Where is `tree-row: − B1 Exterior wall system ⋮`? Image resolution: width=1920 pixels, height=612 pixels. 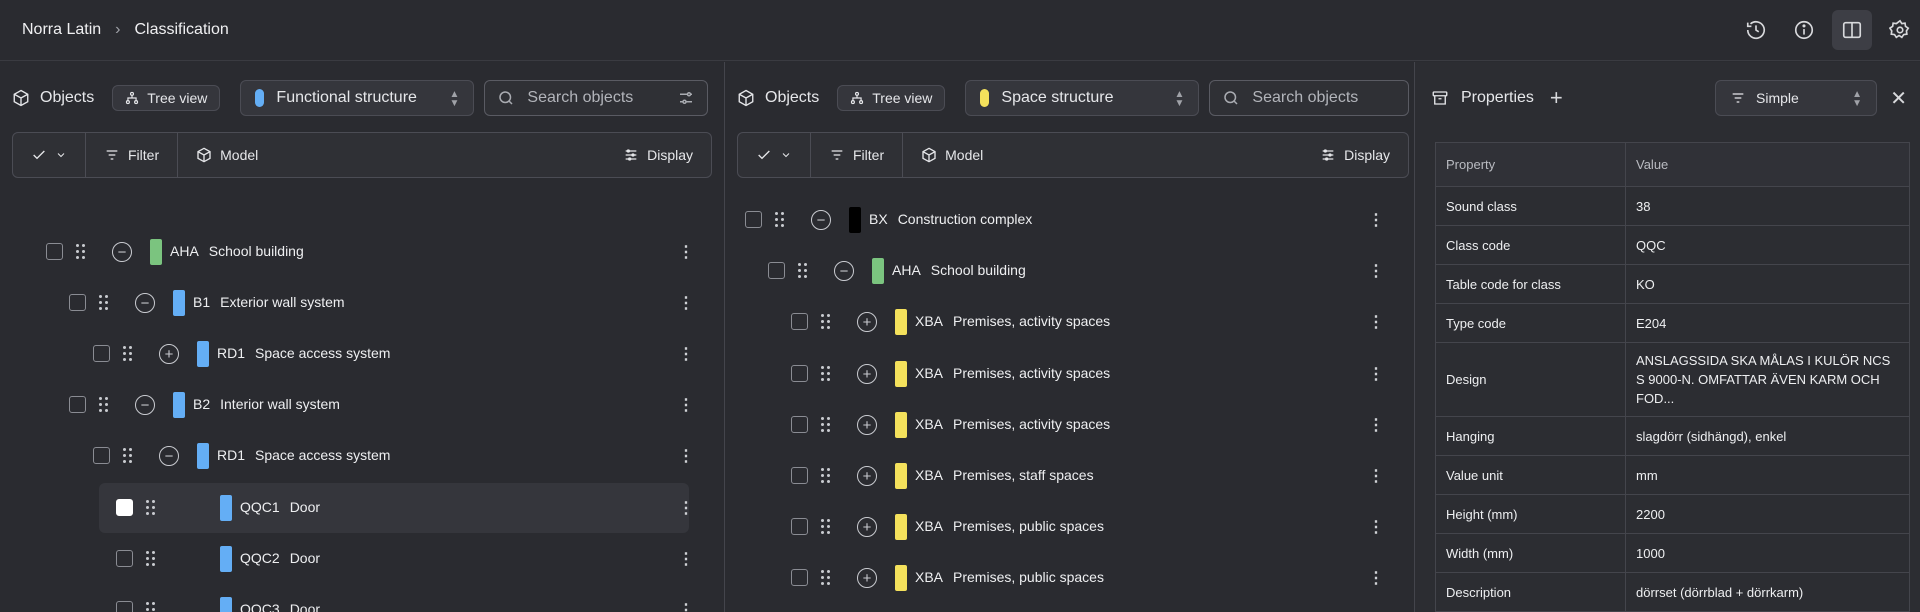 tree-row: − B1 Exterior wall system ⋮ is located at coordinates (361, 303).